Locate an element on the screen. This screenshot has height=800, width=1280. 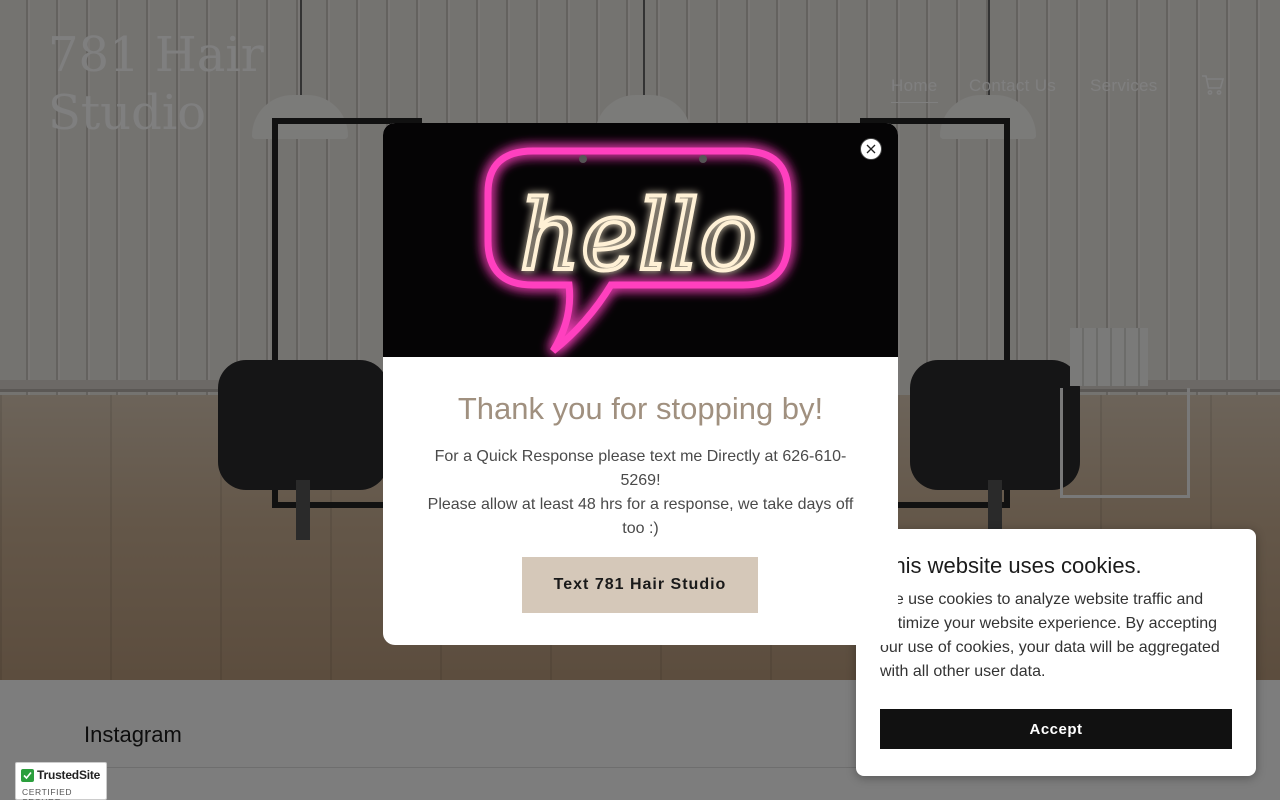
badge-name: TrustedSite is located at coordinates (69, 775).